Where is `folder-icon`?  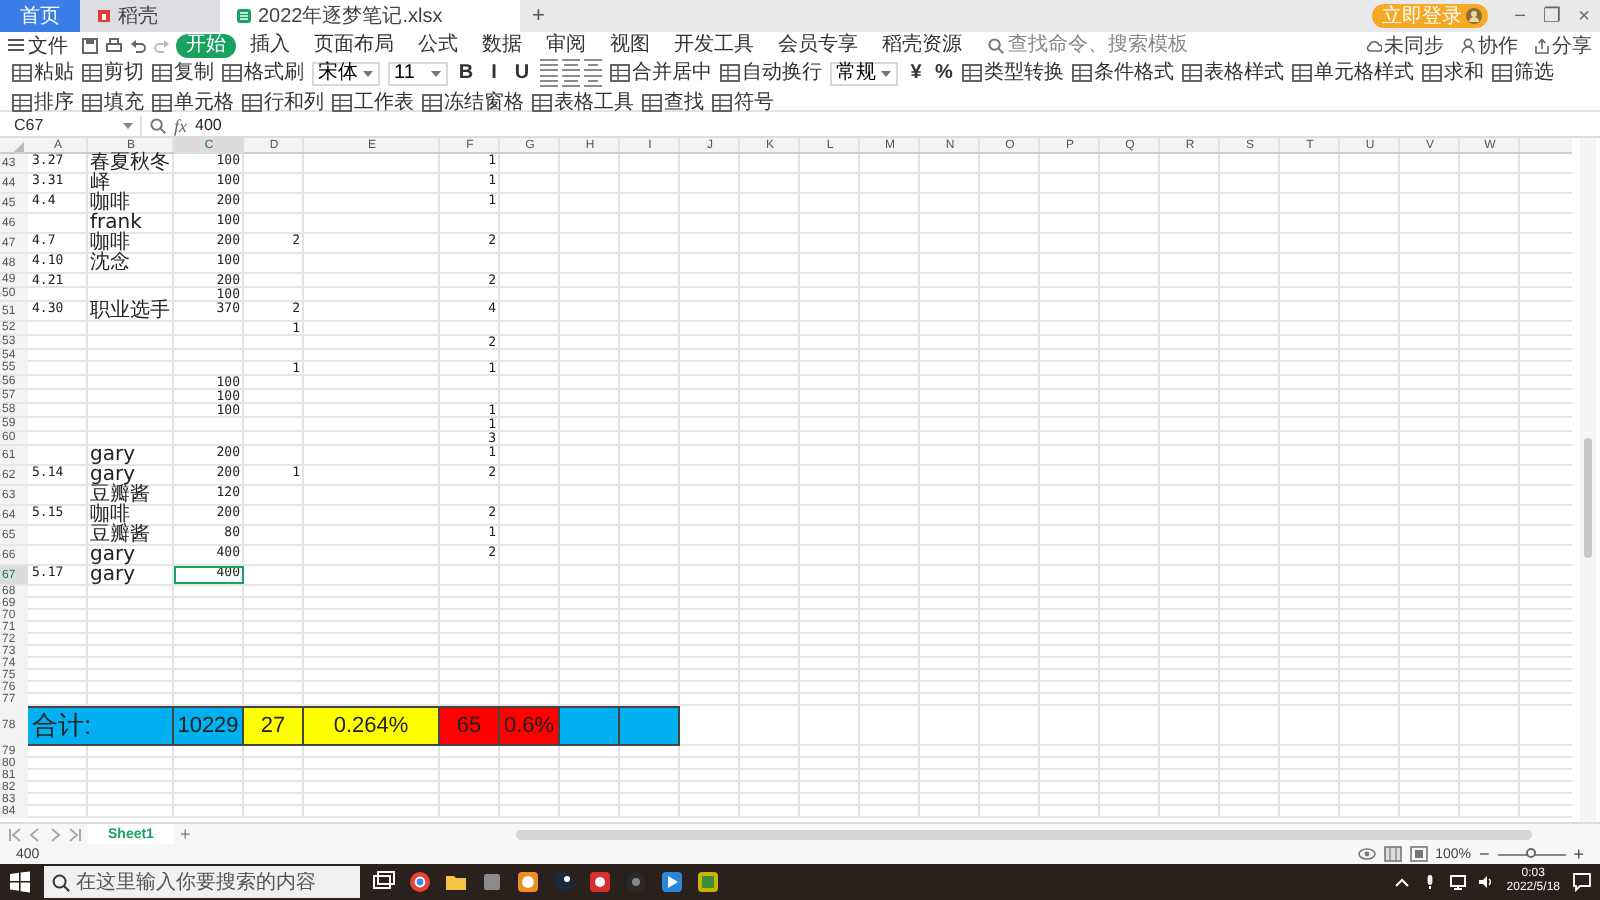 folder-icon is located at coordinates (456, 882).